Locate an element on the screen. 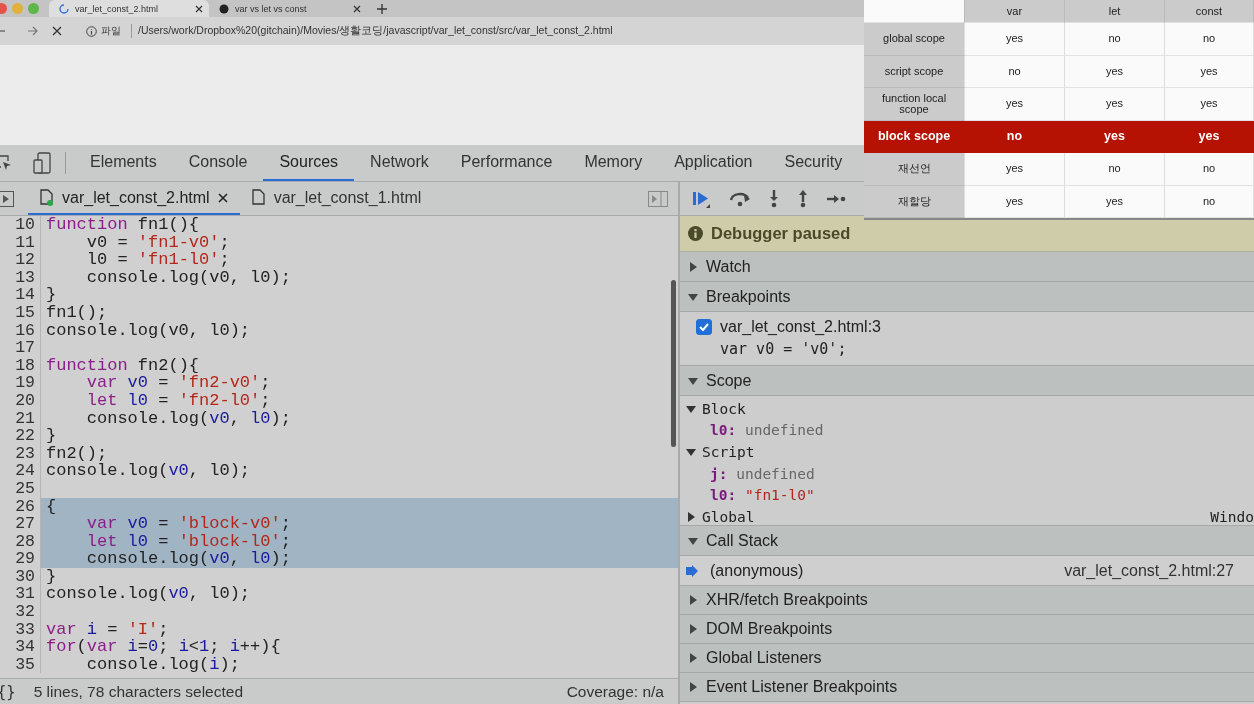 The width and height of the screenshot is (1254, 704). stop-icon is located at coordinates (57, 31).